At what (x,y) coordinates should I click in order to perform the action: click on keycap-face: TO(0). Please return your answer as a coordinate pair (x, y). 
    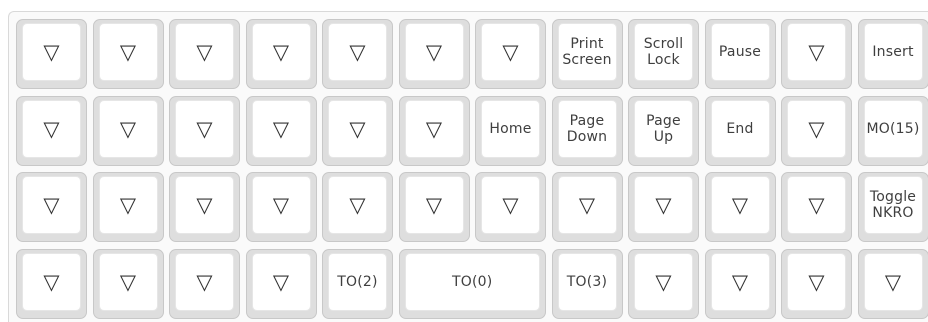
    Looking at the image, I should click on (473, 282).